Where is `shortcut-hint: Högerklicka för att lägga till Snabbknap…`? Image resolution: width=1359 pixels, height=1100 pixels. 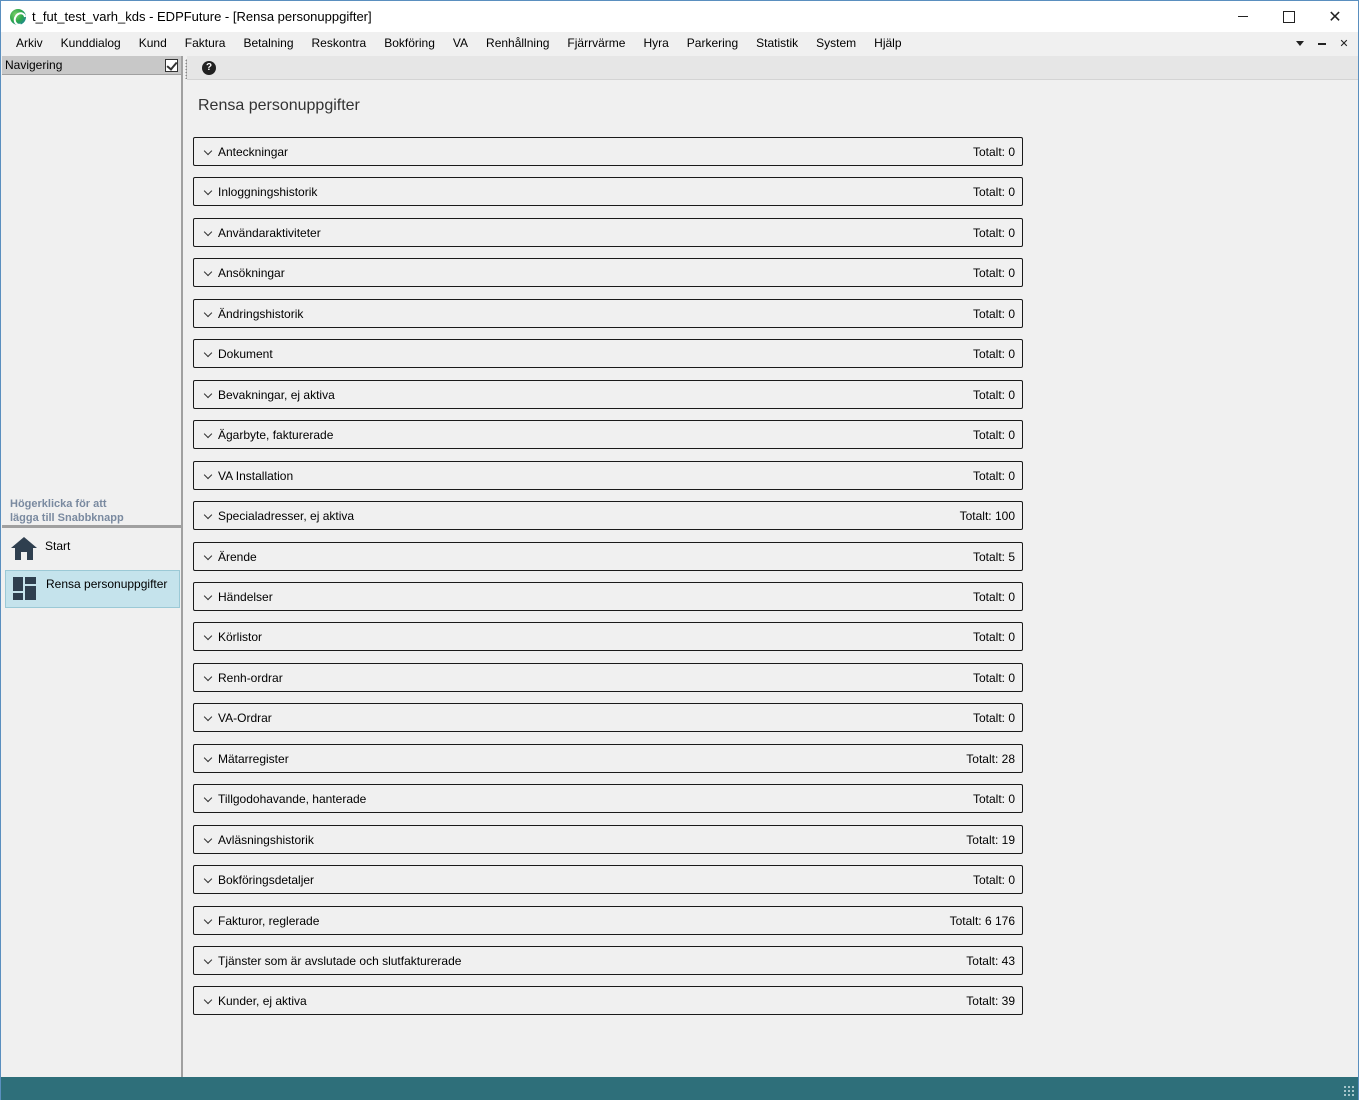 shortcut-hint: Högerklicka för att lägga till Snabbknap… is located at coordinates (67, 511).